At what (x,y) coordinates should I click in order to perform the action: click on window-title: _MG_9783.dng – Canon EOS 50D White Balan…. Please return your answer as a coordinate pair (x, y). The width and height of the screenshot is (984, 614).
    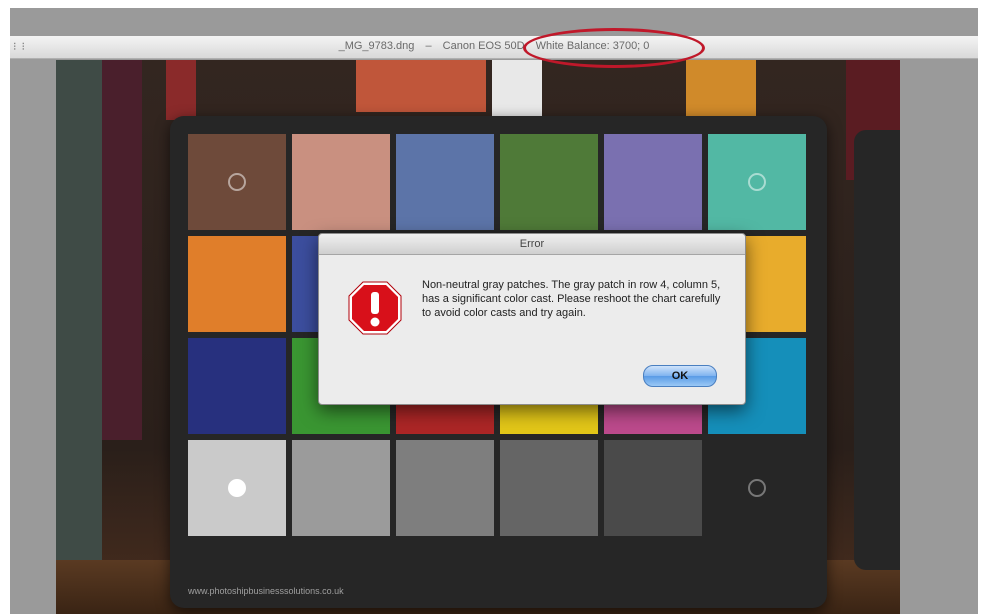
    Looking at the image, I should click on (494, 46).